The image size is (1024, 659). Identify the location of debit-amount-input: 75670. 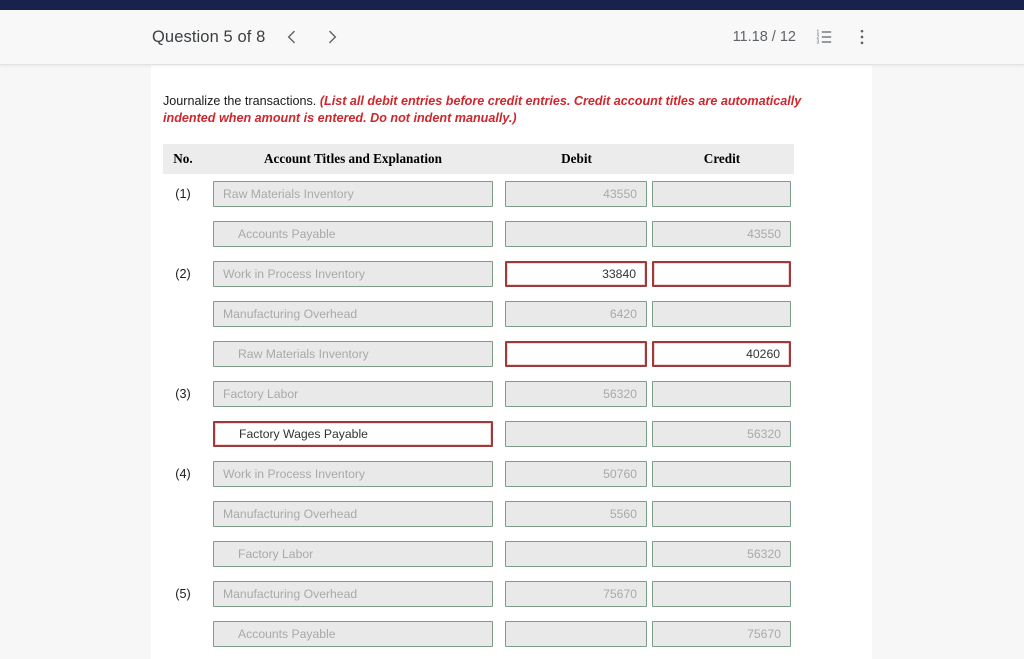
(576, 593).